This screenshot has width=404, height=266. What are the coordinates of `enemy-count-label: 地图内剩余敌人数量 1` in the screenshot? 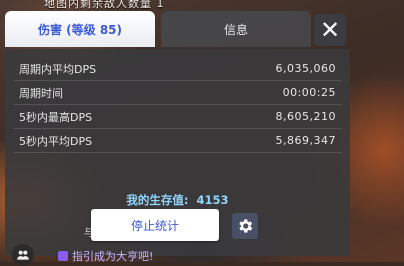 It's located at (104, 5).